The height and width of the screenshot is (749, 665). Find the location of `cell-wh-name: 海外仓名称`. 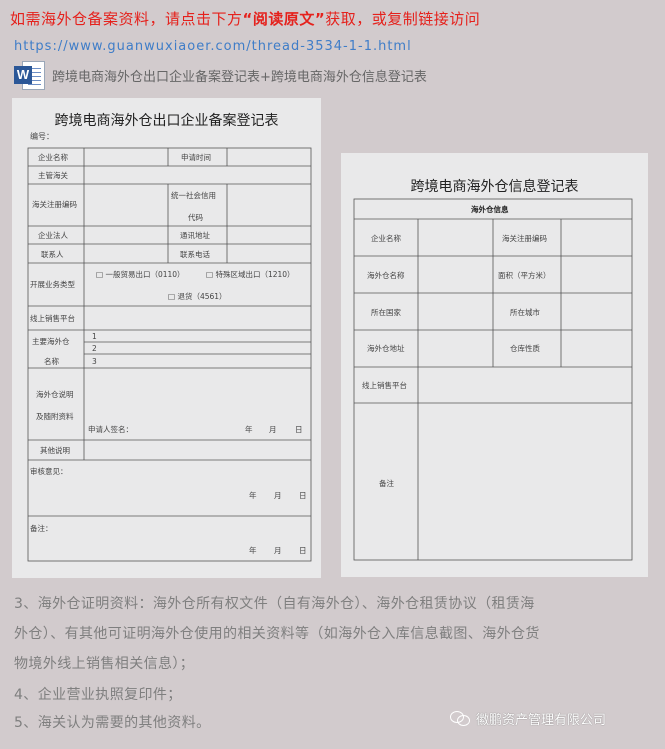

cell-wh-name: 海外仓名称 is located at coordinates (386, 275).